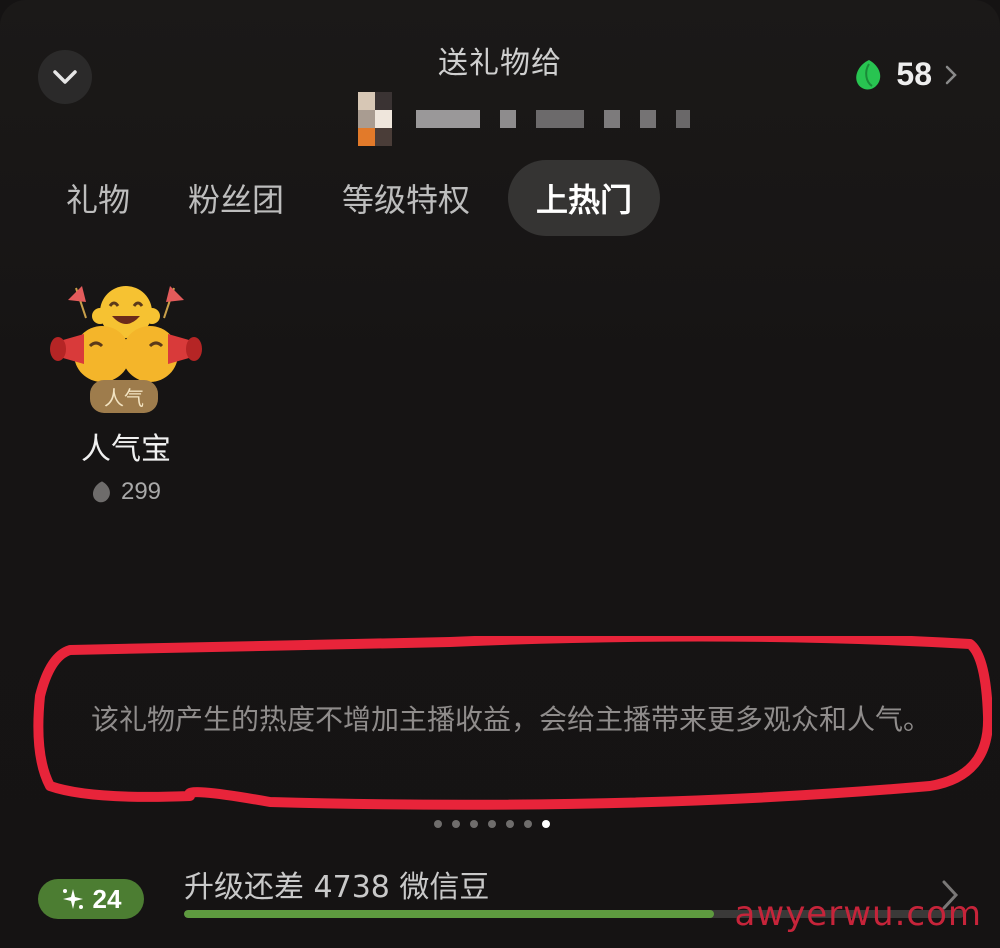  I want to click on balance-value: 58, so click(914, 74).